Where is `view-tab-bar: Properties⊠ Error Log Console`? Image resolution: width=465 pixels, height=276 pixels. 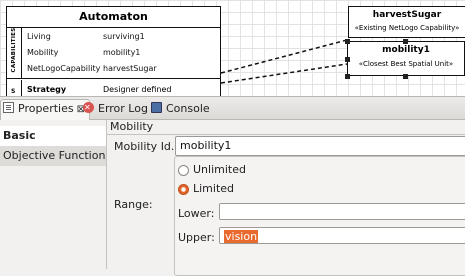 view-tab-bar: Properties⊠ Error Log Console is located at coordinates (232, 108).